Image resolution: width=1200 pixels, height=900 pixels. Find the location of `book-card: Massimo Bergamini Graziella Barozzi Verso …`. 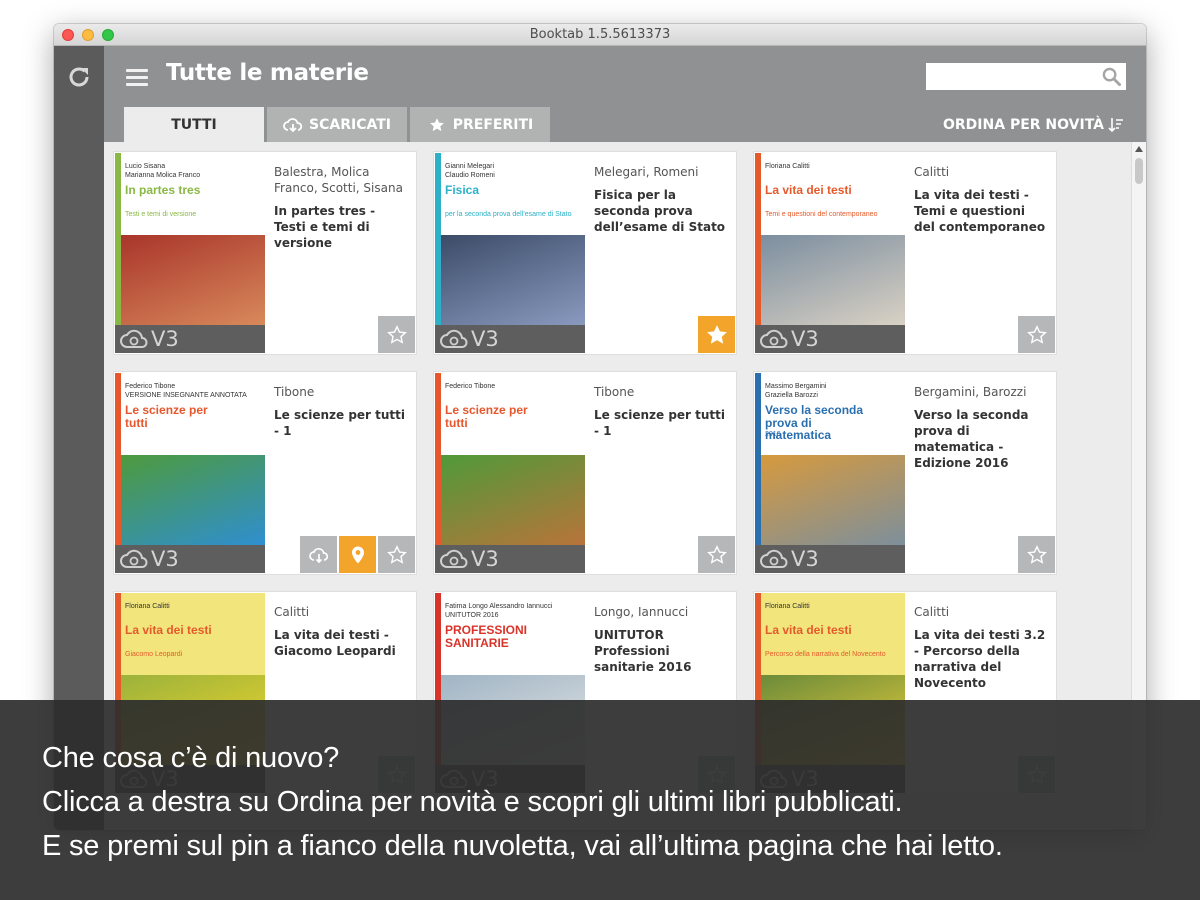

book-card: Massimo Bergamini Graziella Barozzi Verso … is located at coordinates (905, 473).